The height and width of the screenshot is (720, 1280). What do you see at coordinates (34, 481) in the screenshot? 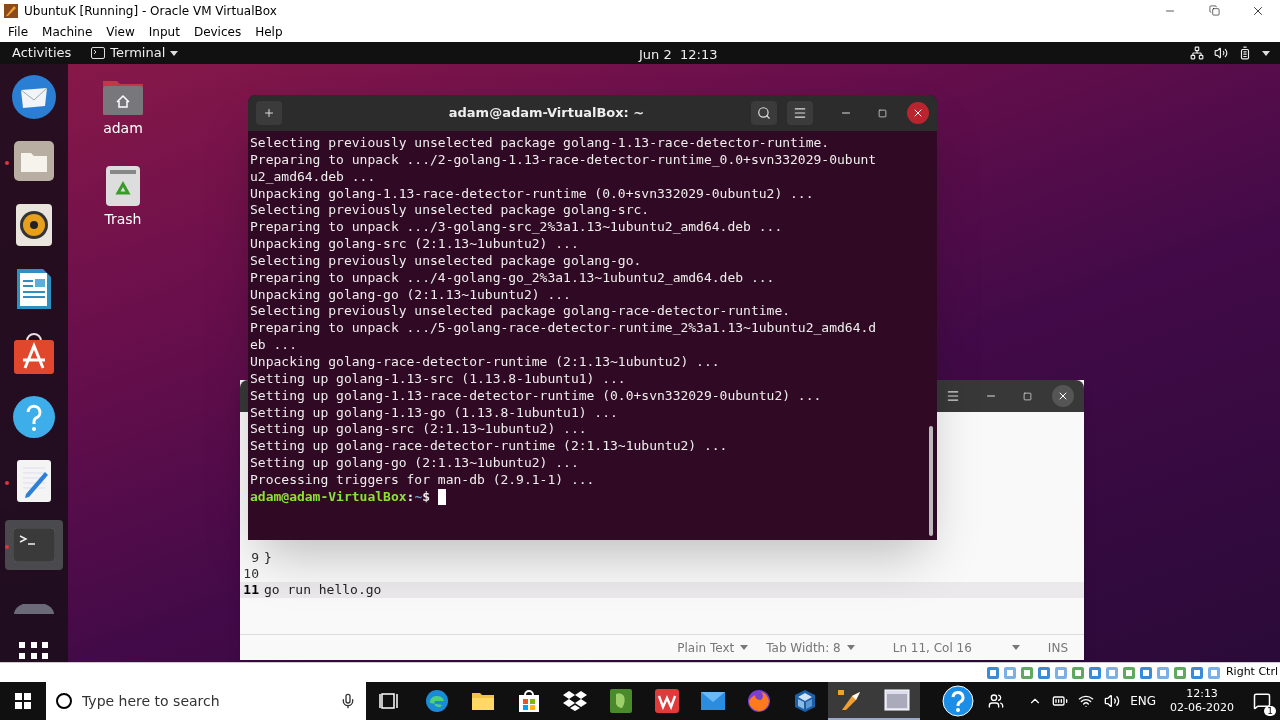
I see `text-editor-icon` at bounding box center [34, 481].